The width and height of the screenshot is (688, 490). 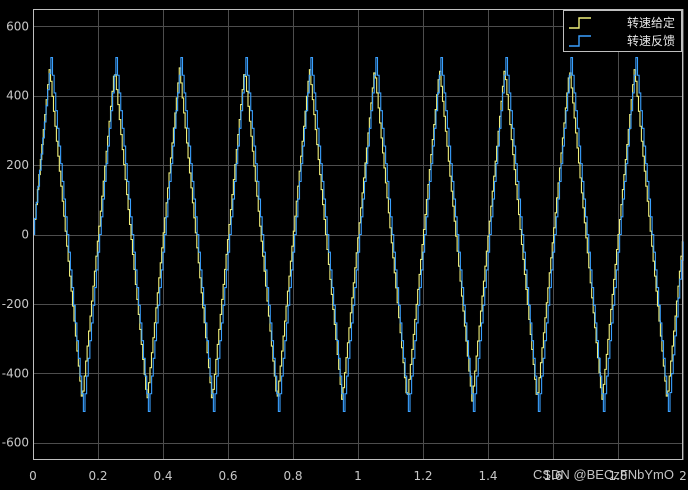 I want to click on x-tick-label: 0.4, so click(x=162, y=476).